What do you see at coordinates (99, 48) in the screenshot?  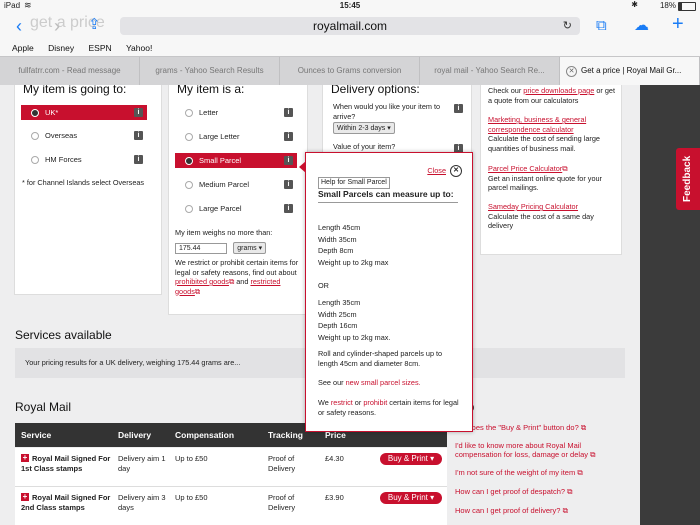 I see `bookmark-espn: ESPN` at bounding box center [99, 48].